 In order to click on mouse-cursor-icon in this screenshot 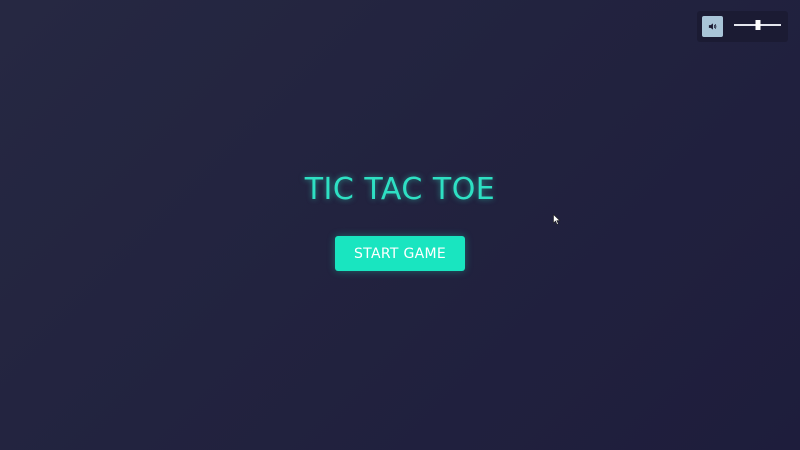, I will do `click(557, 219)`.